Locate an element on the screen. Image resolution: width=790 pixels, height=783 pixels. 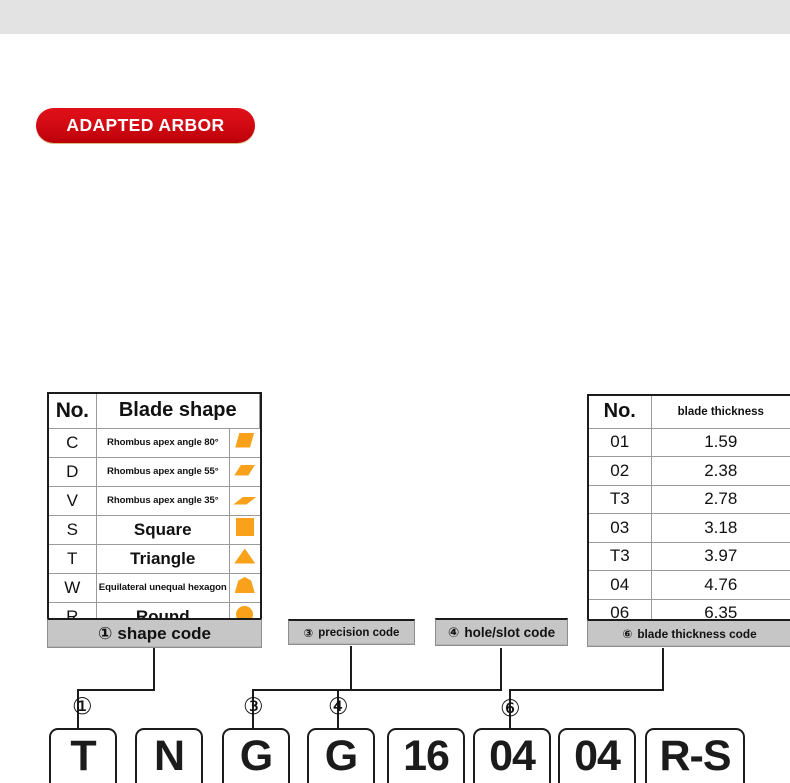
shape-code-v: V is located at coordinates (73, 500).